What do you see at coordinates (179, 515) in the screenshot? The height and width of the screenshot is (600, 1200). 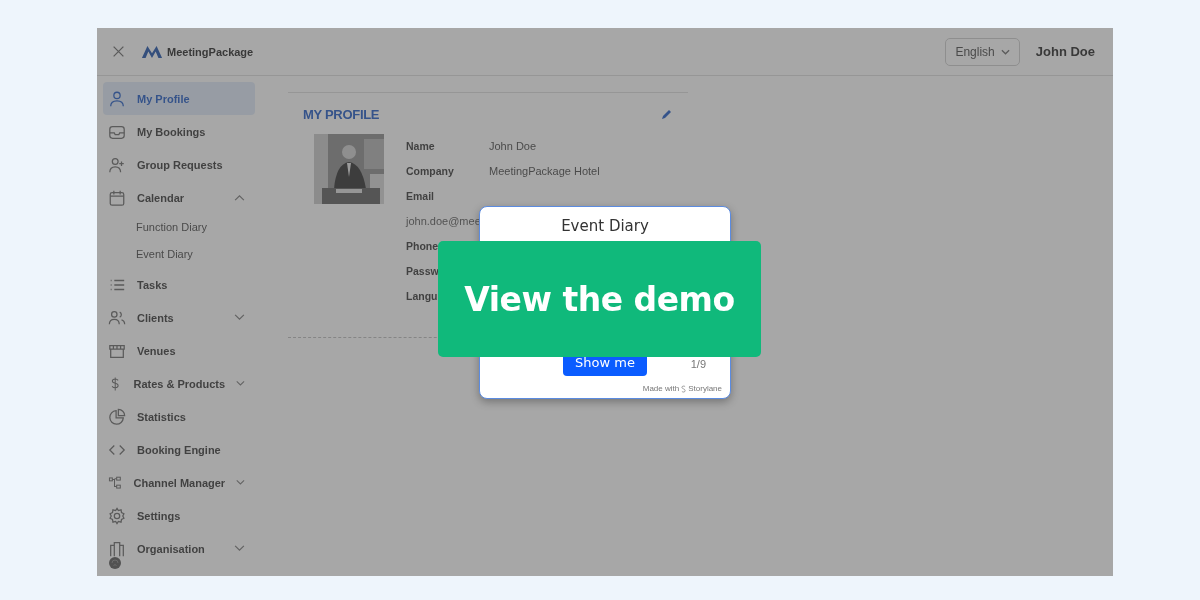 I see `sidebar-item: Settings` at bounding box center [179, 515].